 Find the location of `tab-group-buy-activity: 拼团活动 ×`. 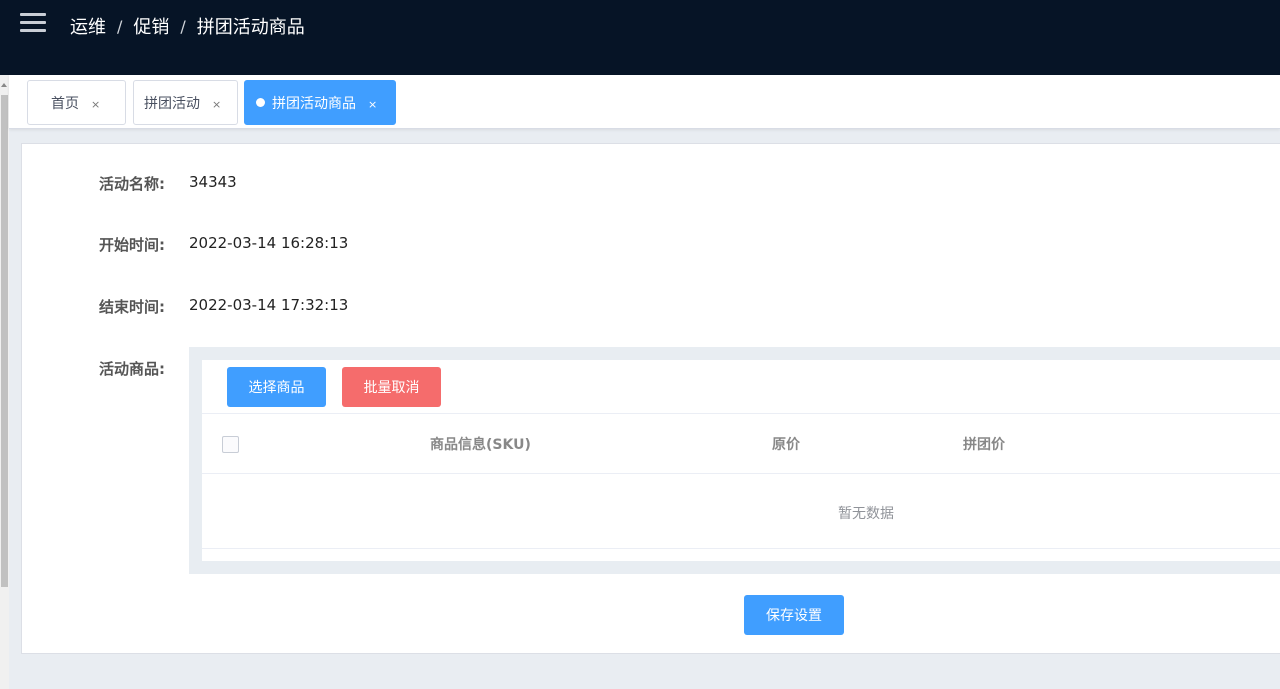

tab-group-buy-activity: 拼团活动 × is located at coordinates (185, 102).